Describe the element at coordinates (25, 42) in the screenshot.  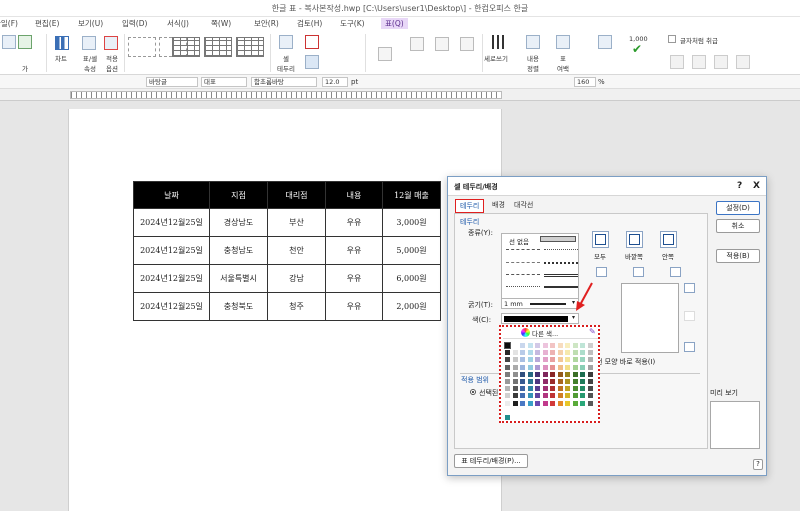
I see `check-icon` at that location.